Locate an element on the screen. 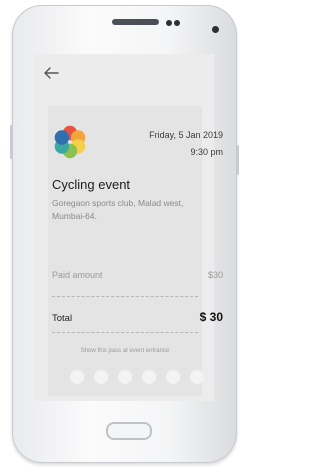 This screenshot has width=320, height=472. event-time: 9:30 pm is located at coordinates (206, 152).